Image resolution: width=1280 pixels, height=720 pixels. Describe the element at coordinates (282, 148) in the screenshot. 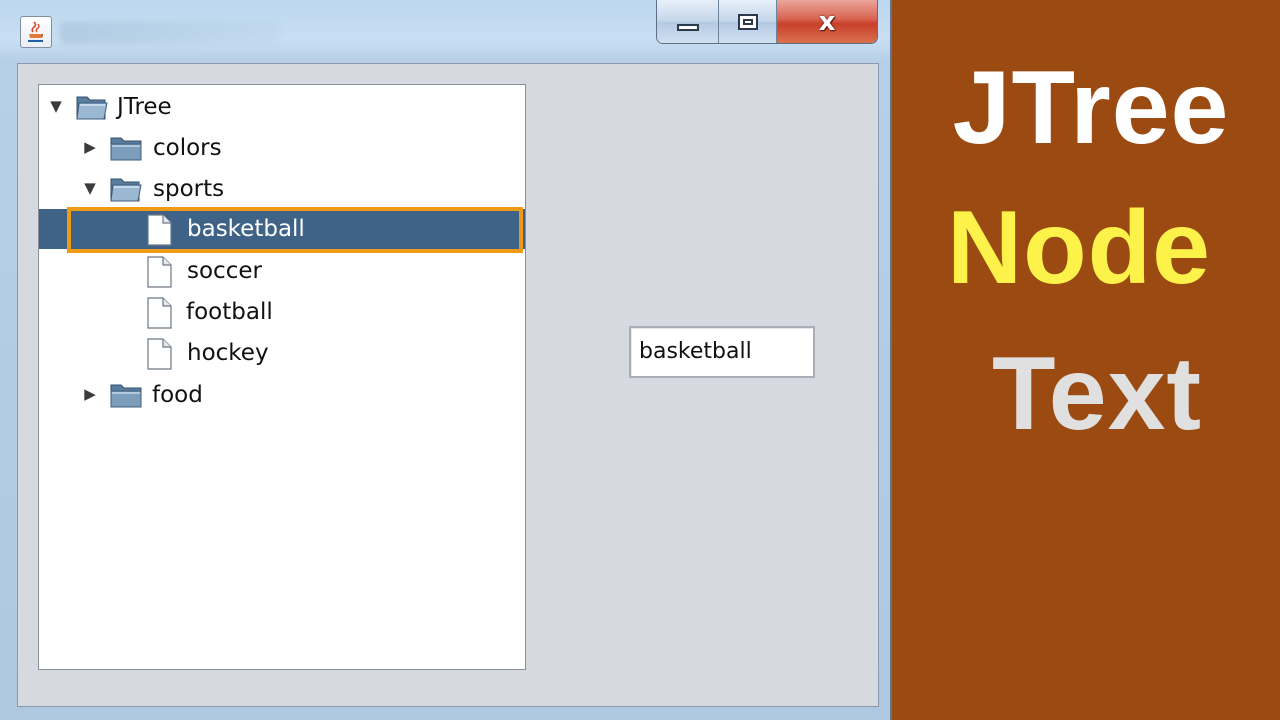

I see `tree-node-colors: ▶ colors` at that location.